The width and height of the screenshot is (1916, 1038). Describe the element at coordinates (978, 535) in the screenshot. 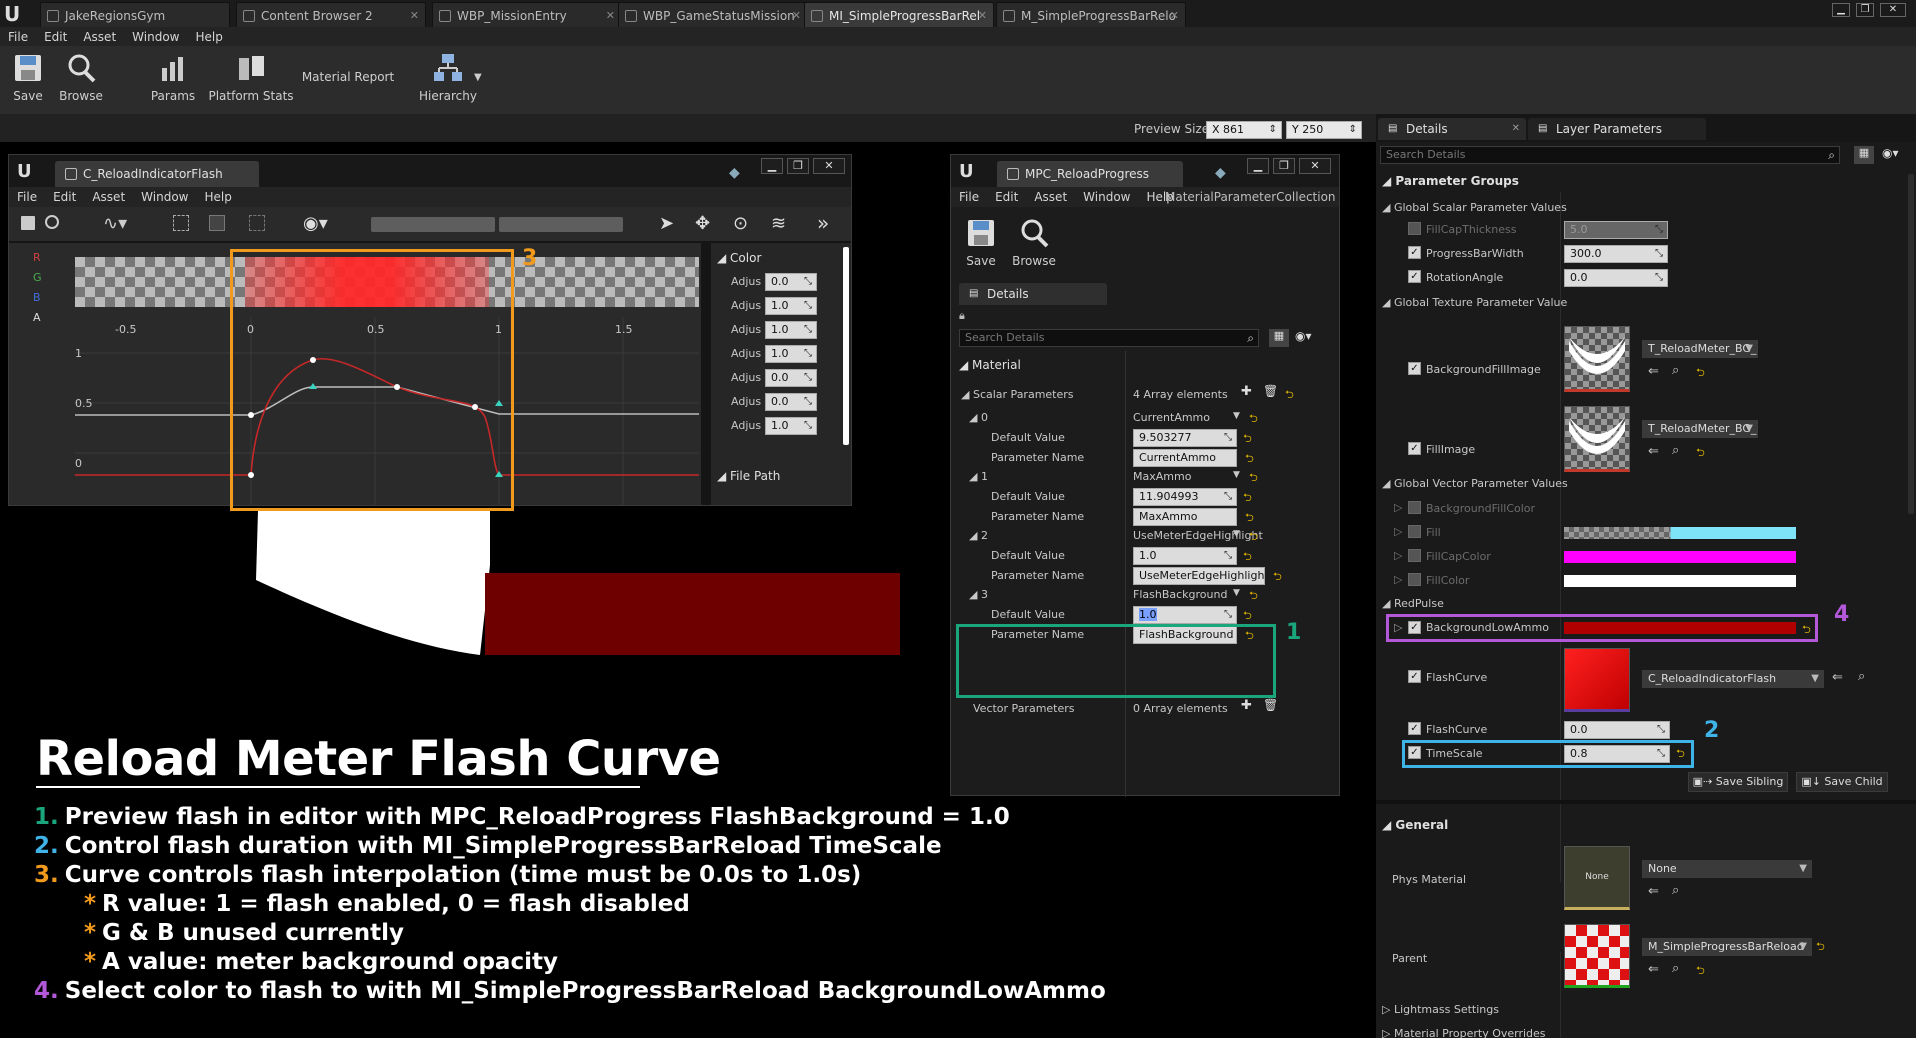

I see `param-index: ◢ 2` at that location.